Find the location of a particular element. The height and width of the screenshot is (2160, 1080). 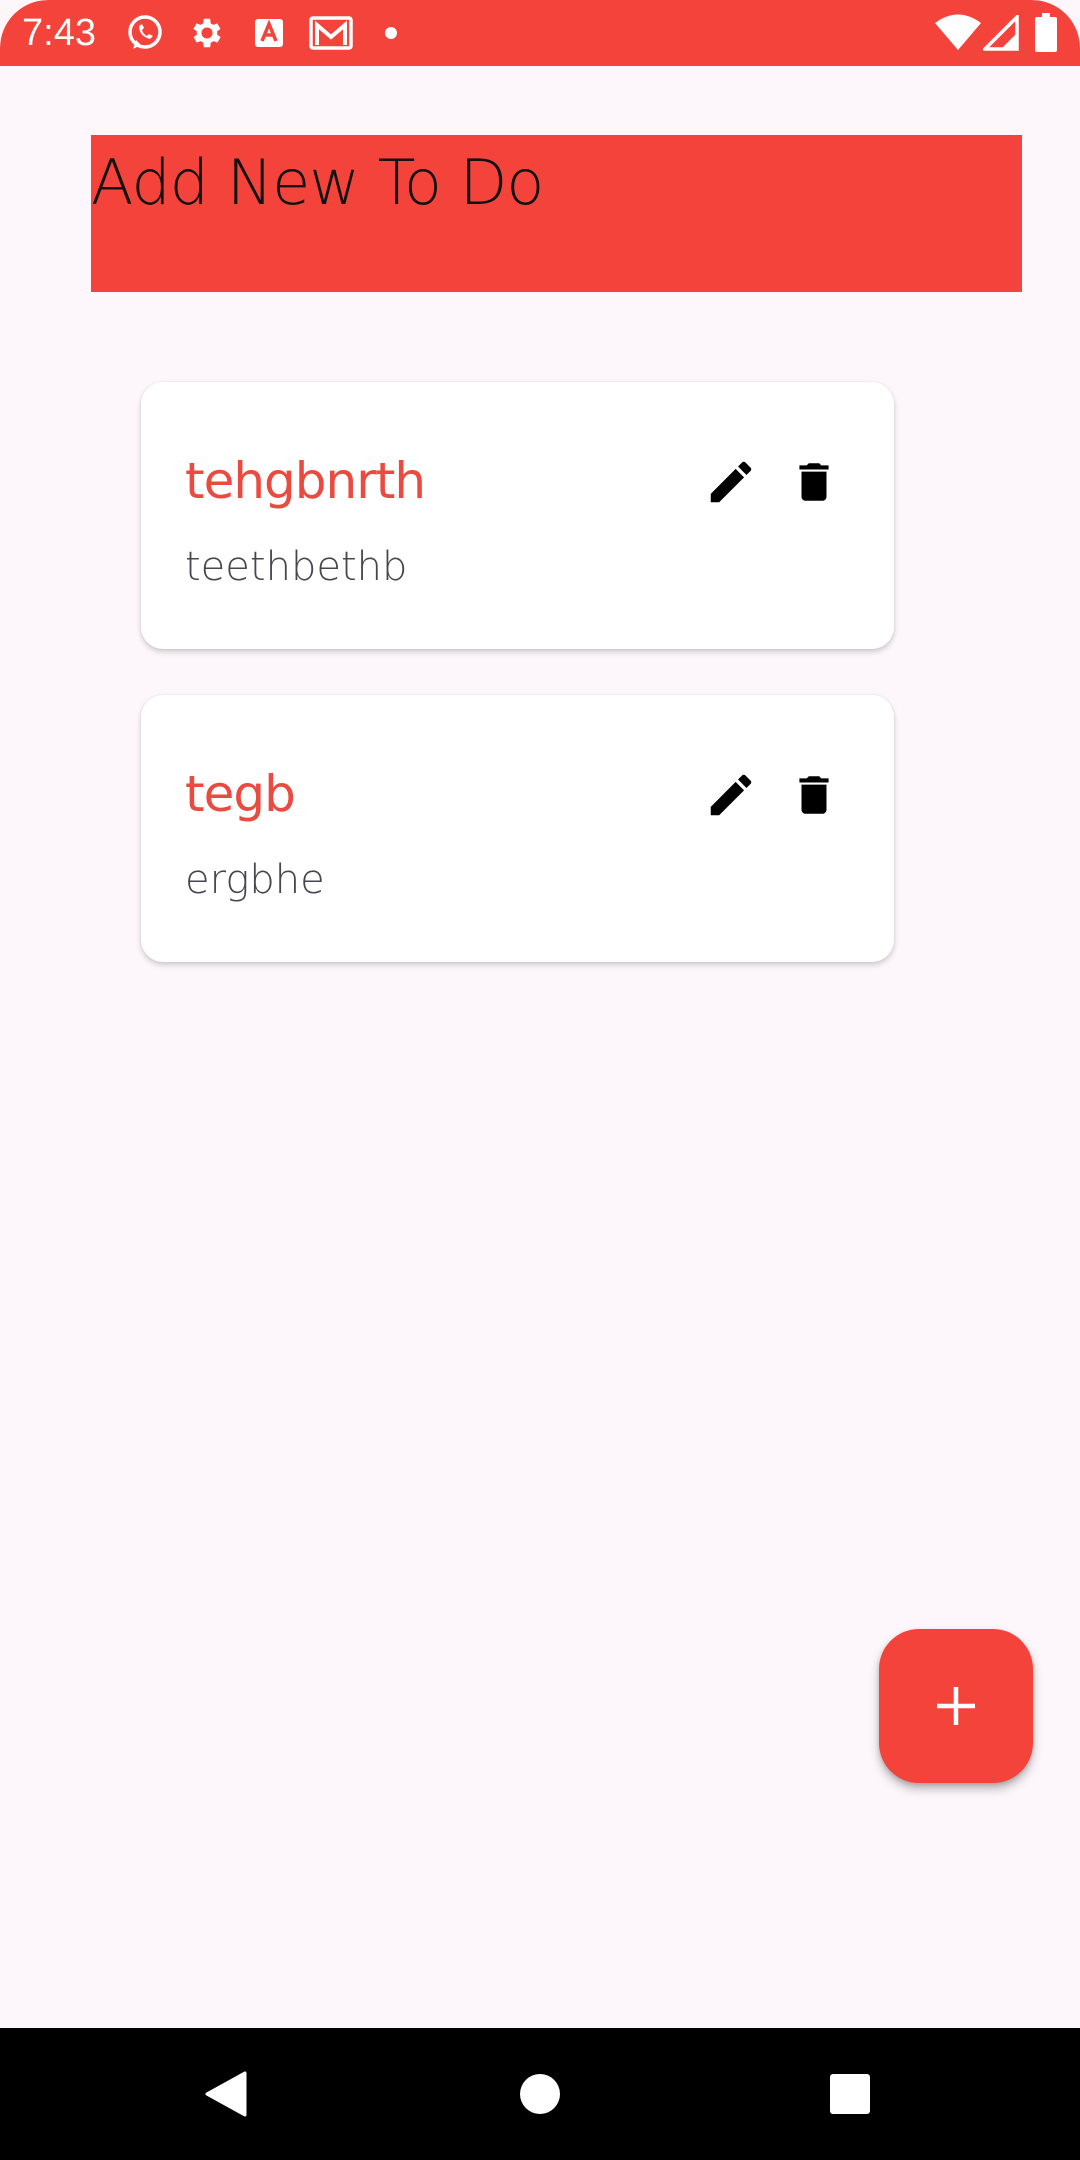

plus-icon is located at coordinates (956, 1706).